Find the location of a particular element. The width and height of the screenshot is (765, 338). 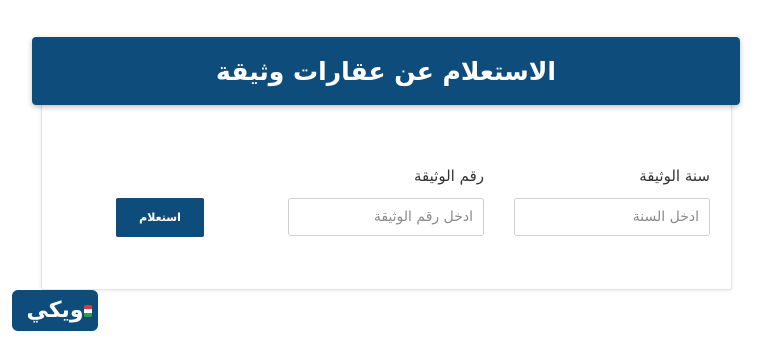

document-number-label: رقم الوثيقة is located at coordinates (449, 176).